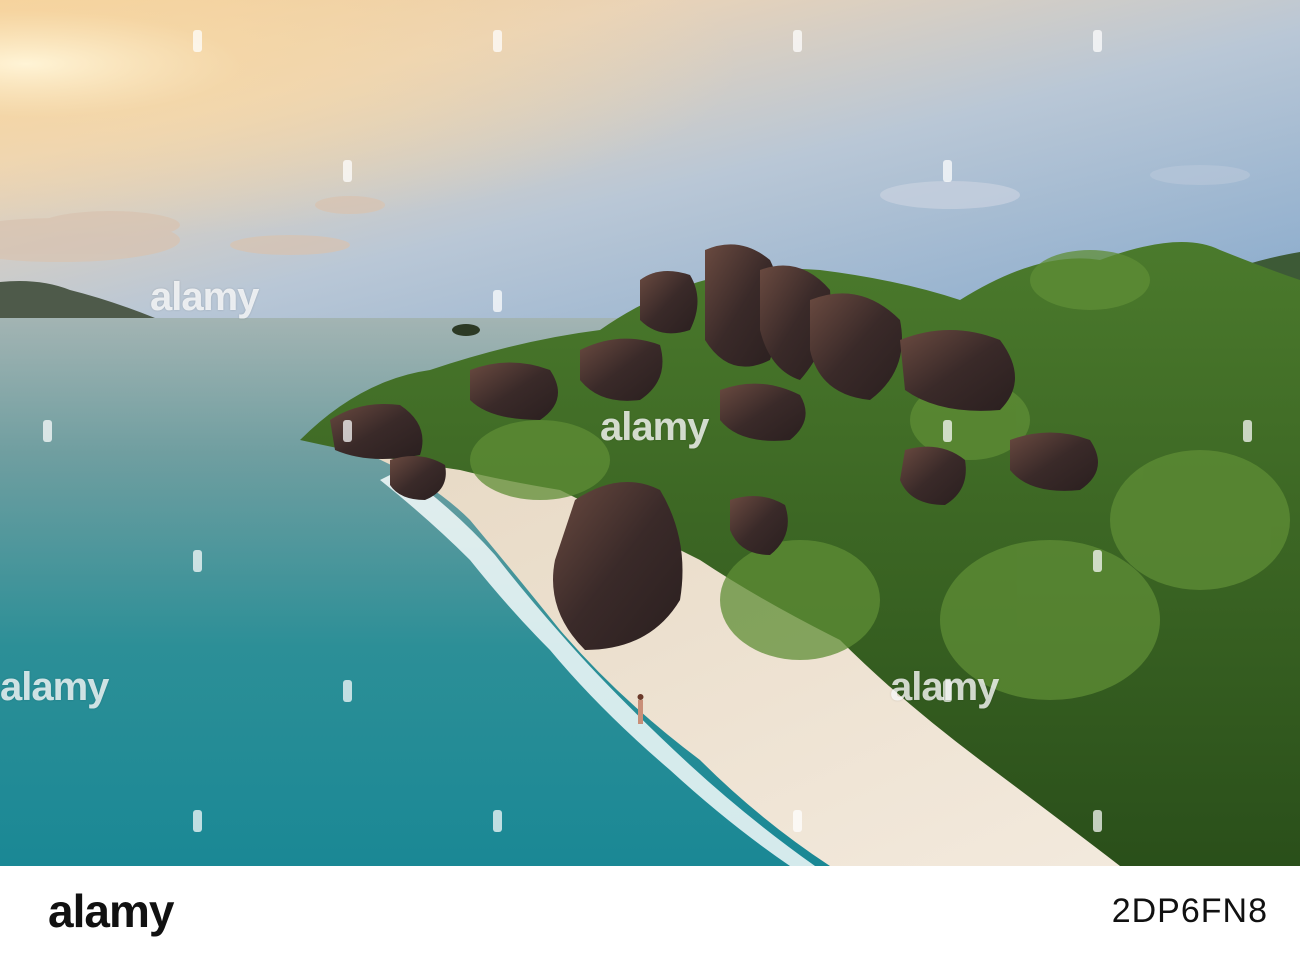  I want to click on islet, so click(466, 330).